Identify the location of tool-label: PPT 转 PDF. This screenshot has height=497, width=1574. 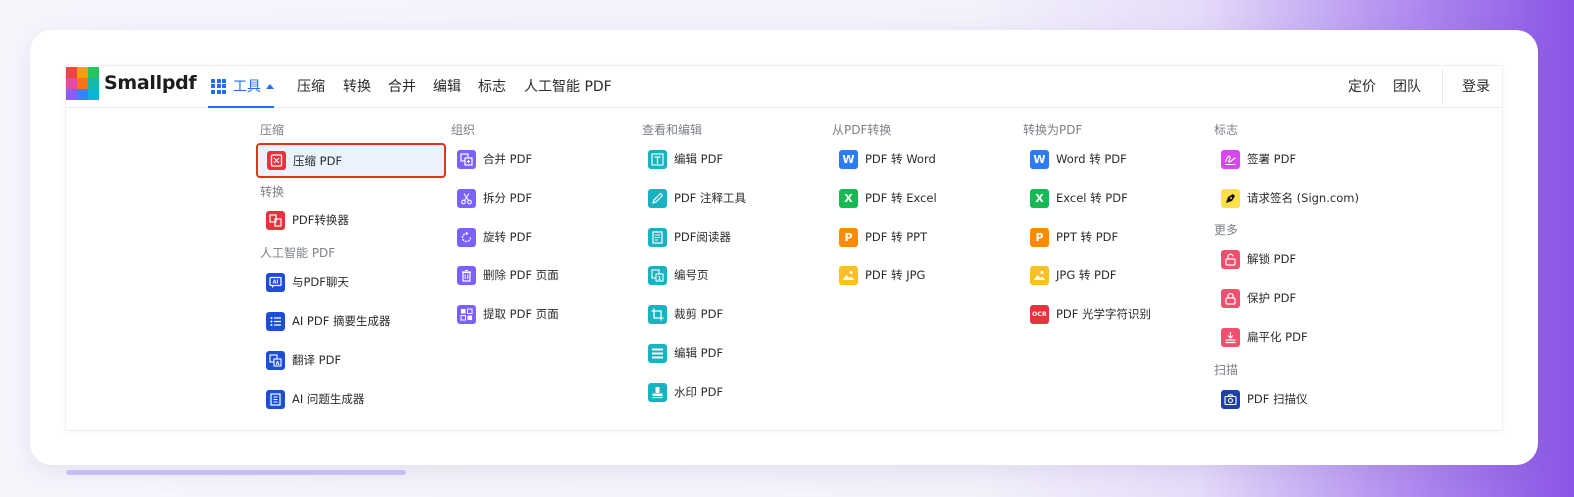
(1087, 237).